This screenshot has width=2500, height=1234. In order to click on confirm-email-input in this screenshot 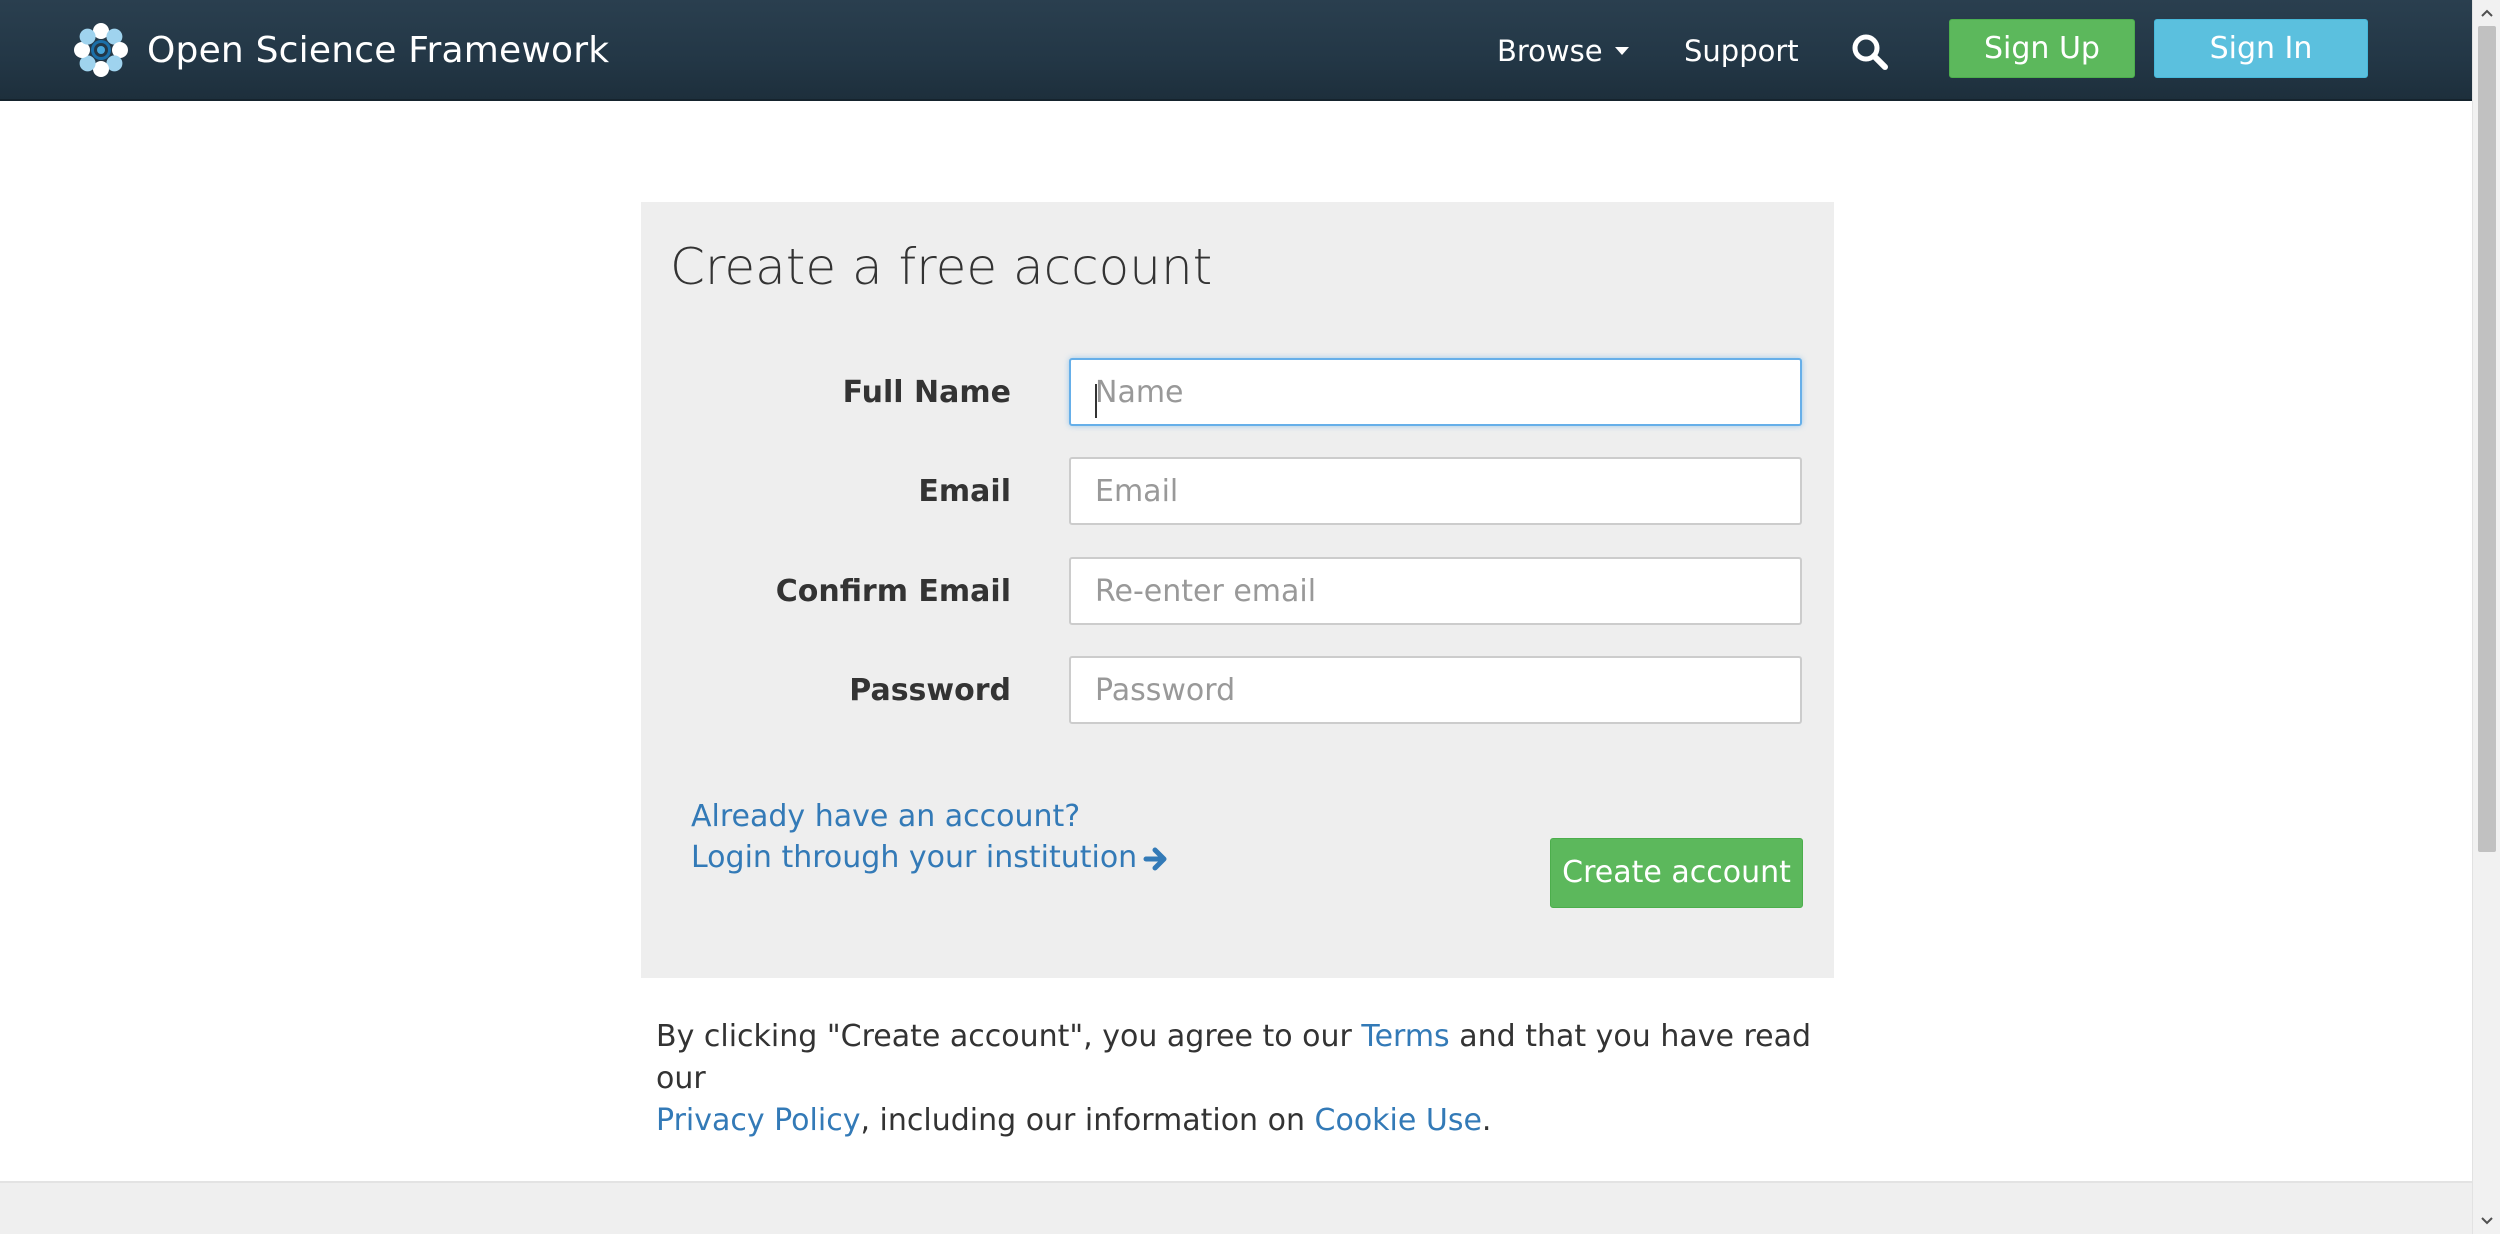, I will do `click(1435, 591)`.